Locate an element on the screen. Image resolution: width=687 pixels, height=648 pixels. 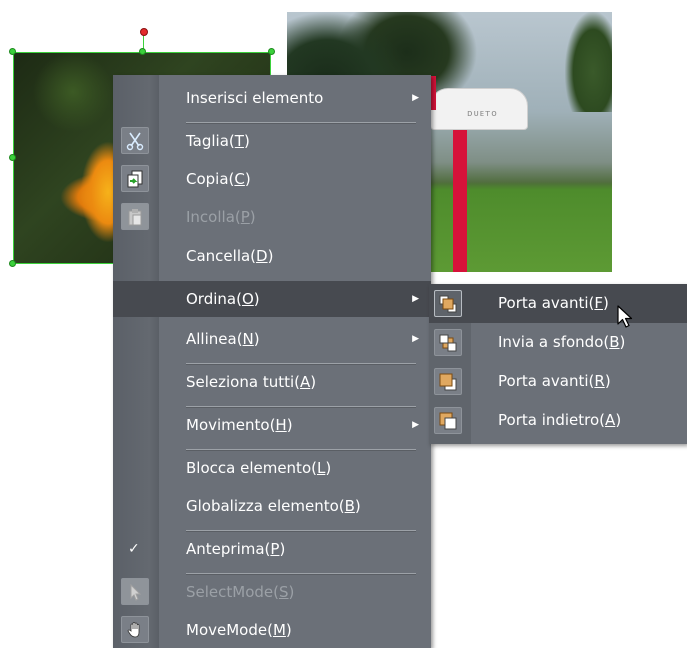
menu-item-label: Globalizza elemento(B) is located at coordinates (273, 506).